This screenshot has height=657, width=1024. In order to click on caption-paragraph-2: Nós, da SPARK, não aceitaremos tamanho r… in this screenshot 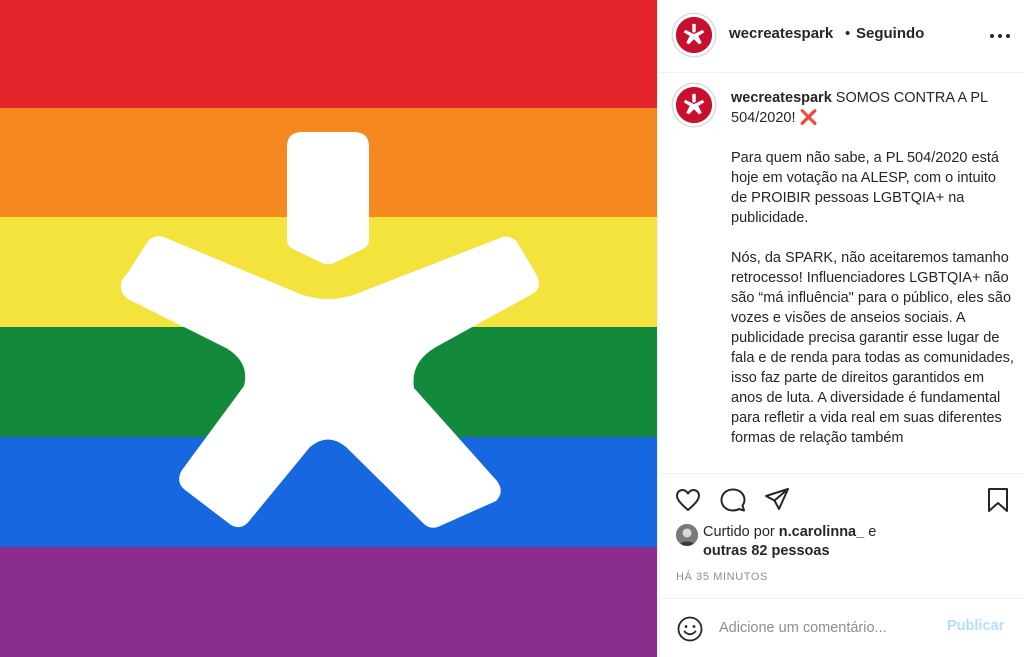, I will do `click(872, 348)`.